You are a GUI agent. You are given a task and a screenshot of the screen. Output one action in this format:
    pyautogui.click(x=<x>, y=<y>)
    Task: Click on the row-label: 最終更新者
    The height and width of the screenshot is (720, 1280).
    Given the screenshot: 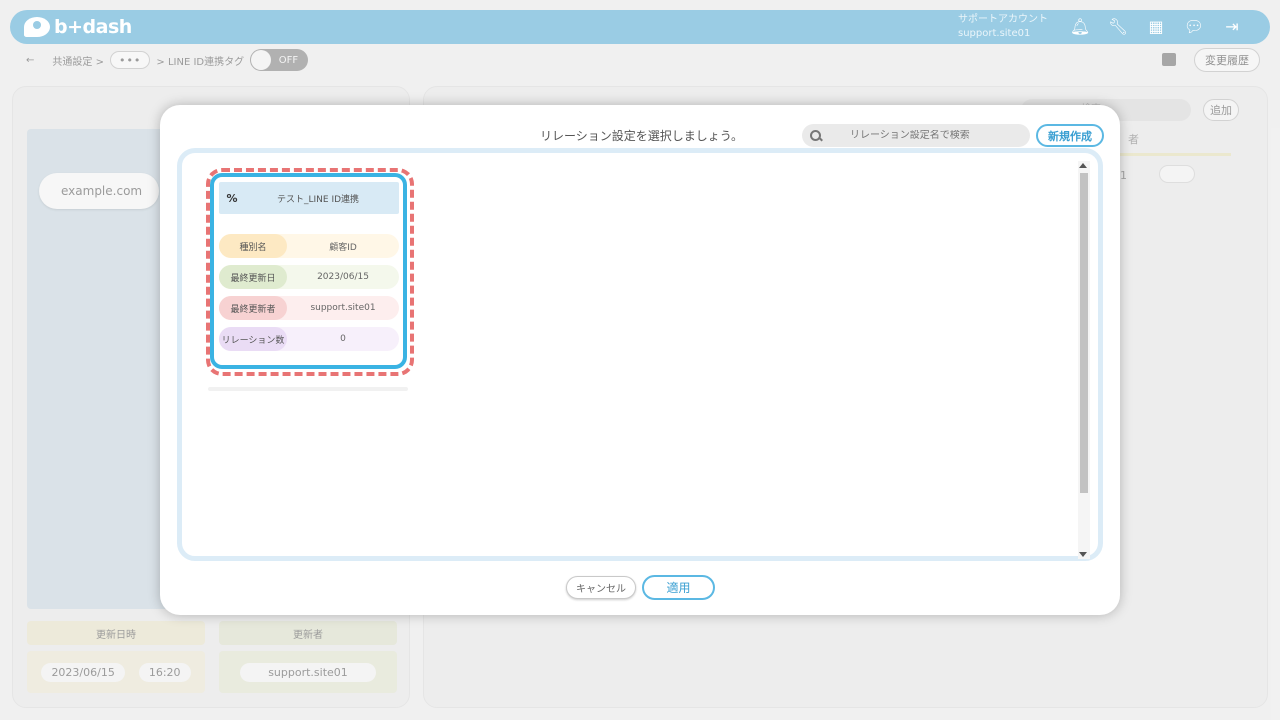 What is the action you would take?
    pyautogui.click(x=253, y=308)
    